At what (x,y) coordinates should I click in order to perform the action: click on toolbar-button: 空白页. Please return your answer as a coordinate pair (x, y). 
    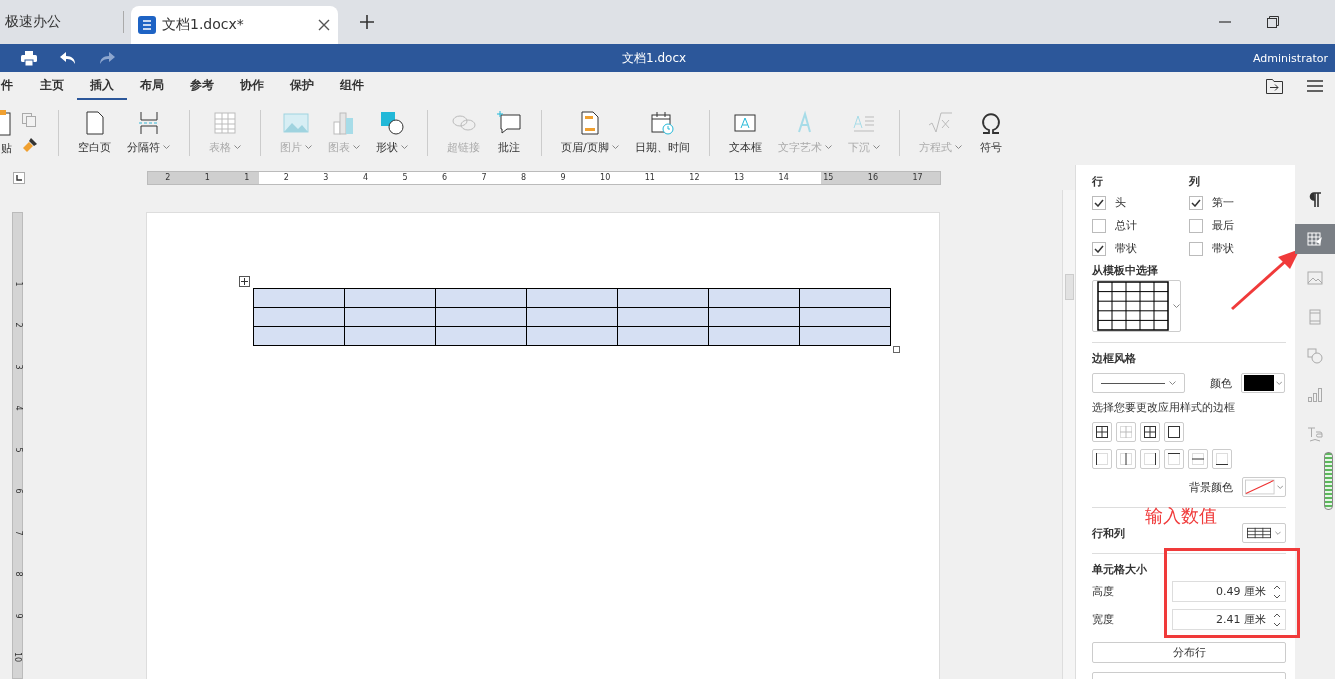
    Looking at the image, I should click on (94, 132).